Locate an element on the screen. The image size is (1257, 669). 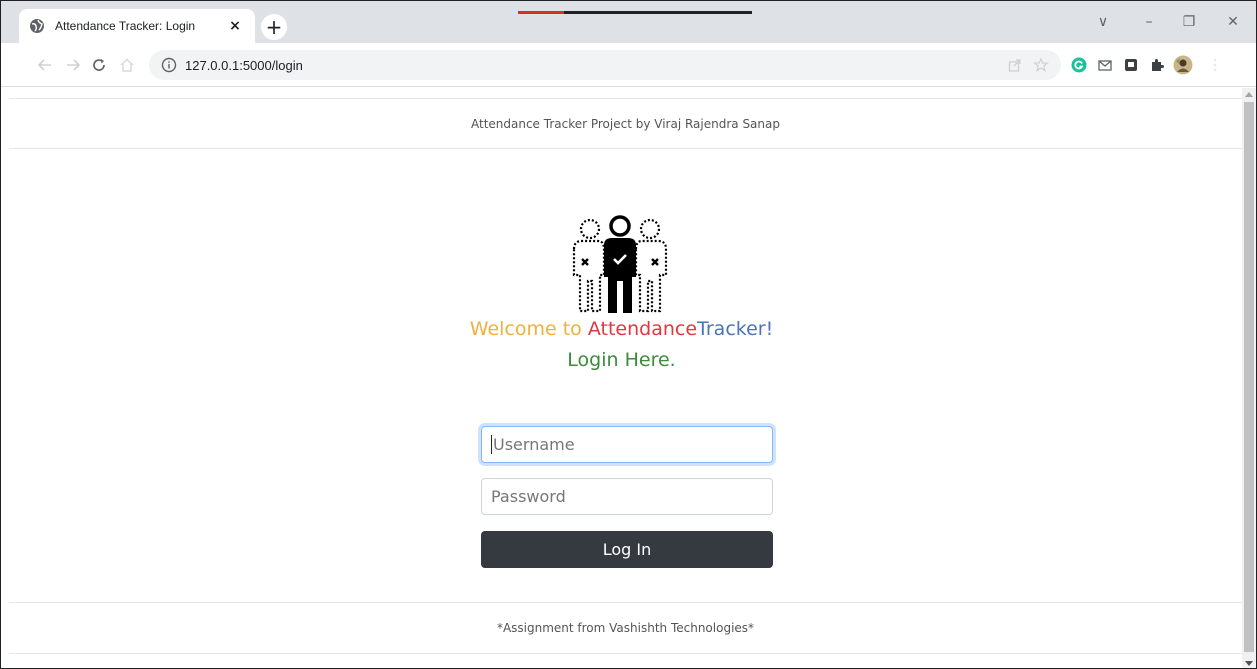
tab-search-icon: ∨ is located at coordinates (1103, 22).